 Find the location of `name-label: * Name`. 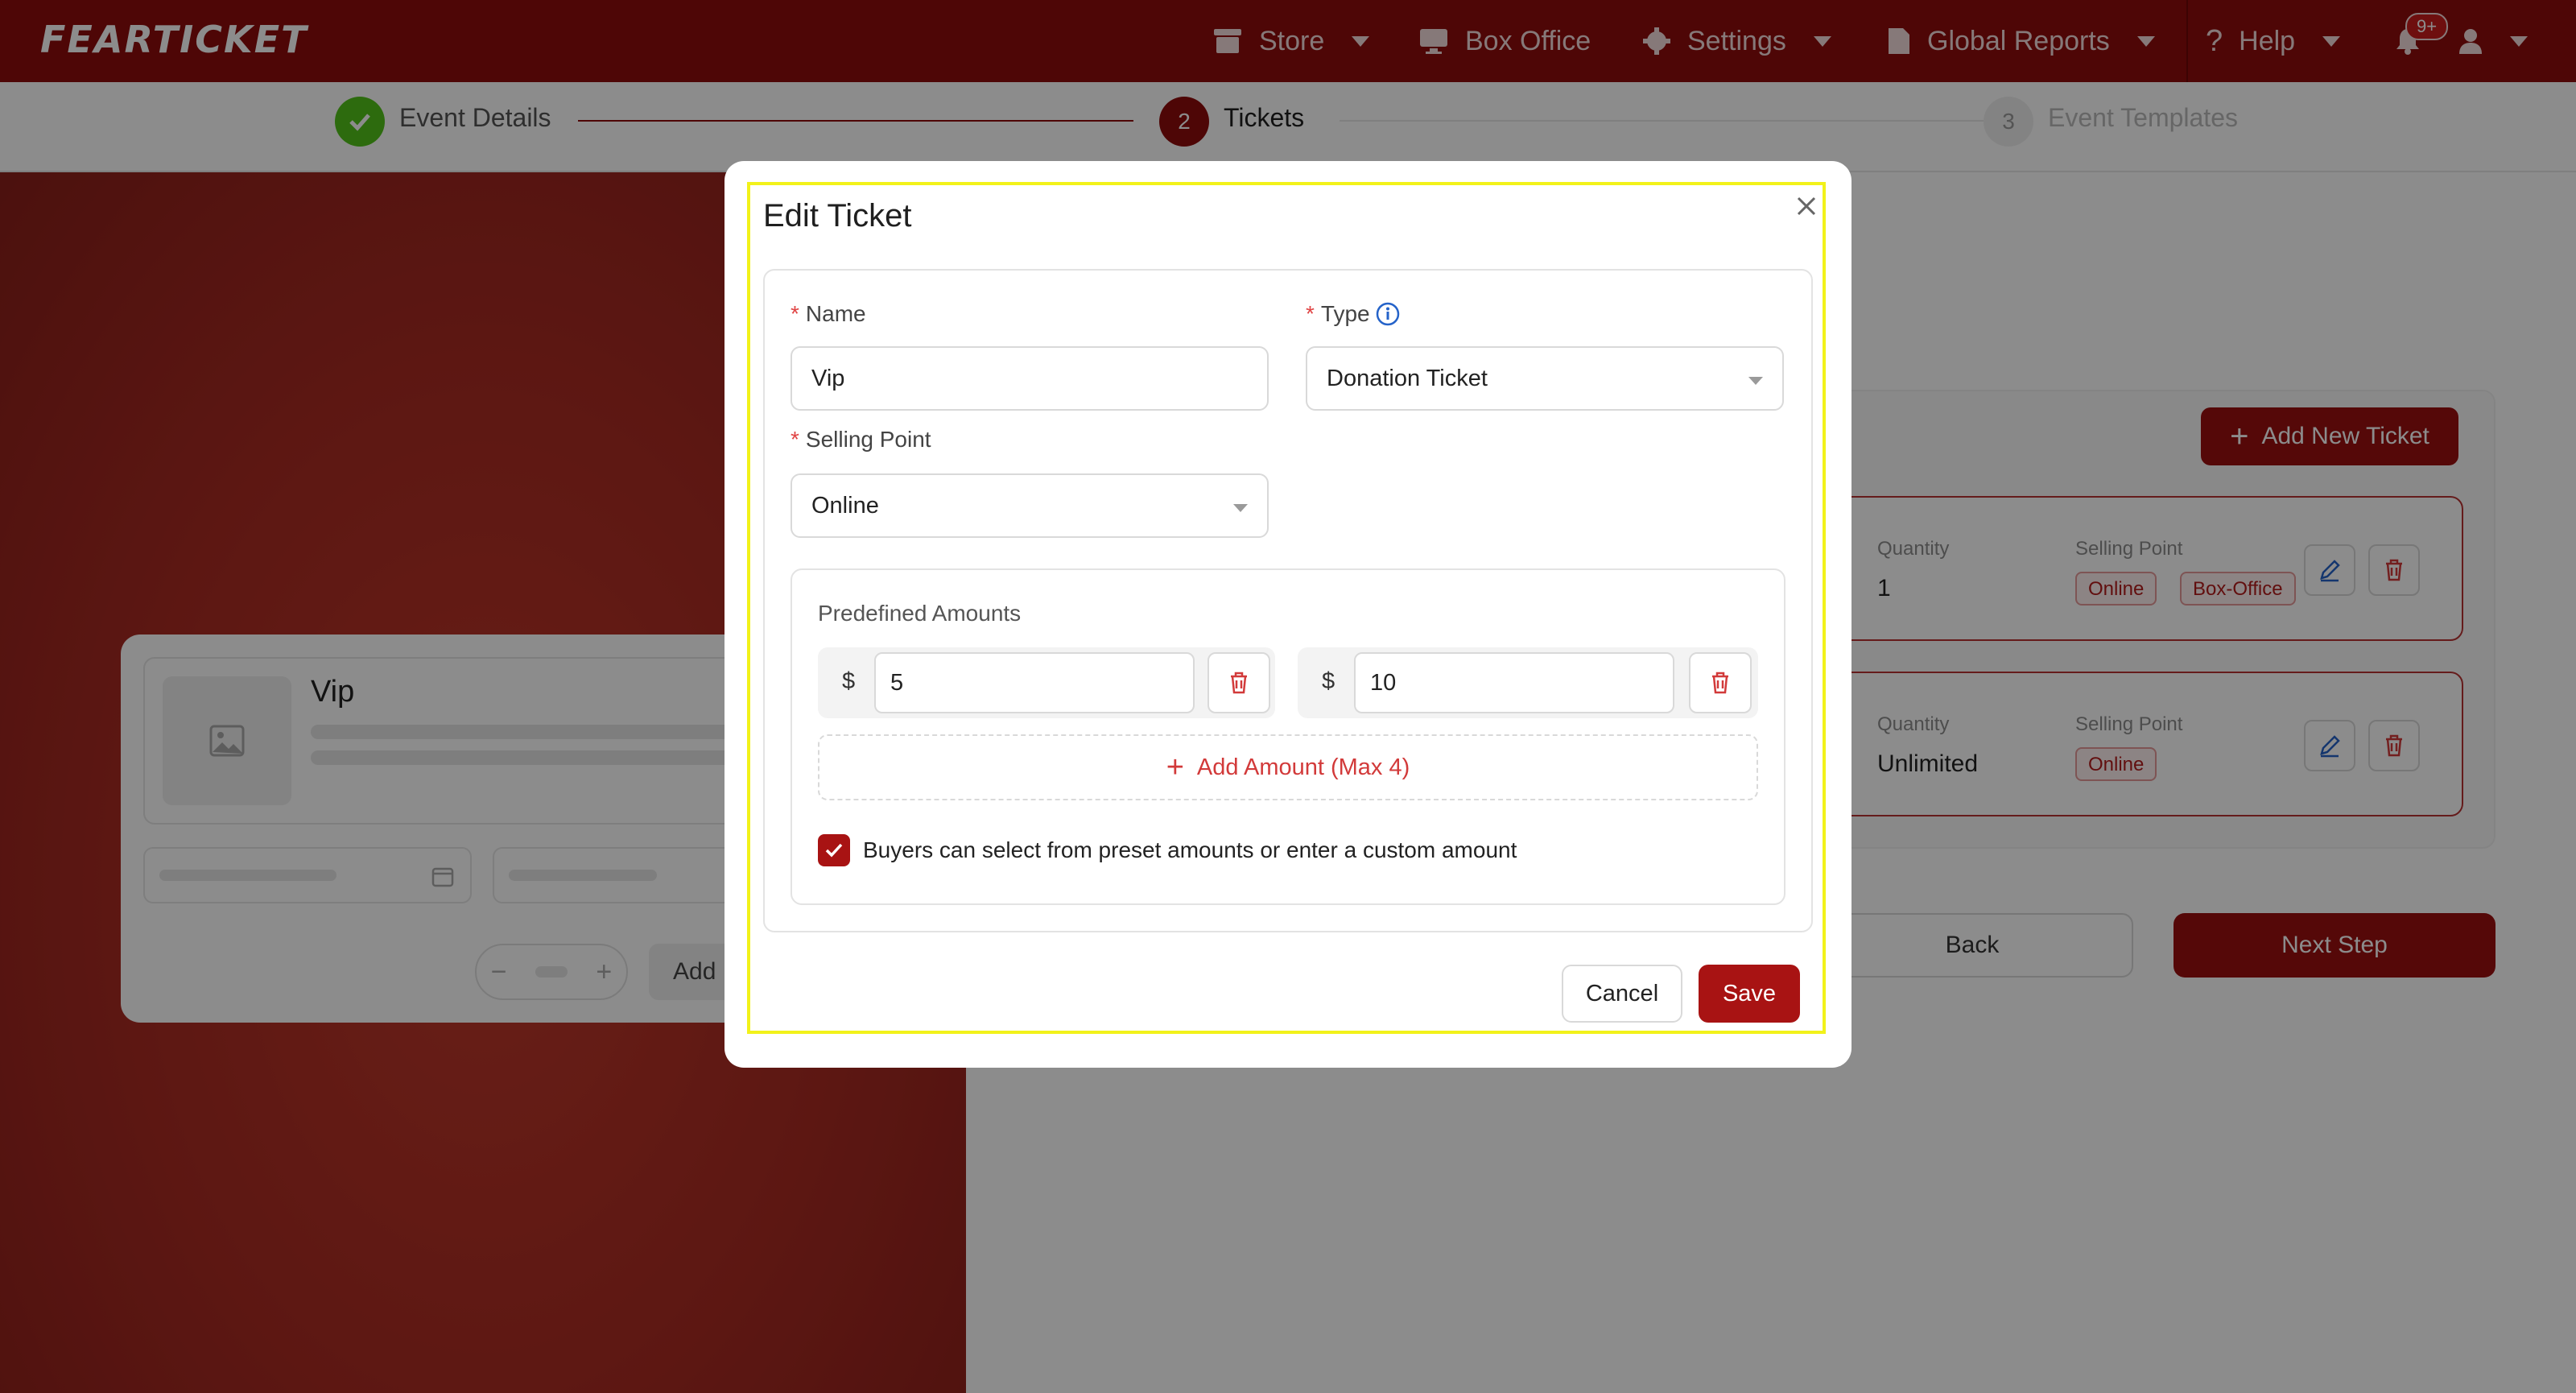

name-label: * Name is located at coordinates (828, 313).